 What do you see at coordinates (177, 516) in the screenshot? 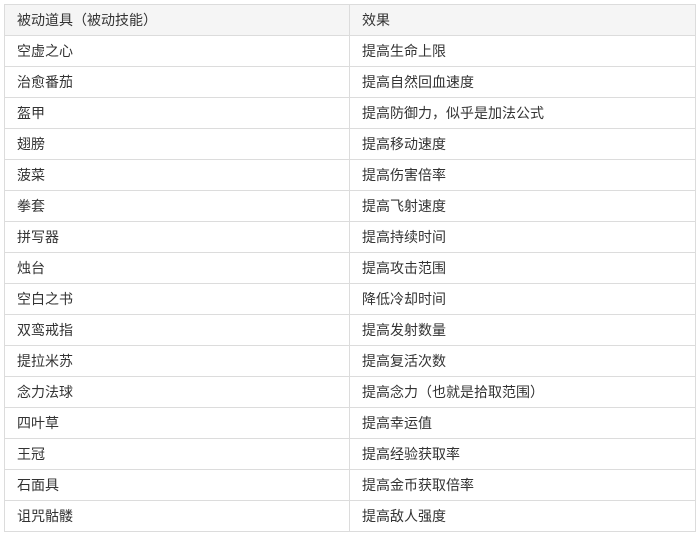
I see `item-cell: 诅咒骷髅` at bounding box center [177, 516].